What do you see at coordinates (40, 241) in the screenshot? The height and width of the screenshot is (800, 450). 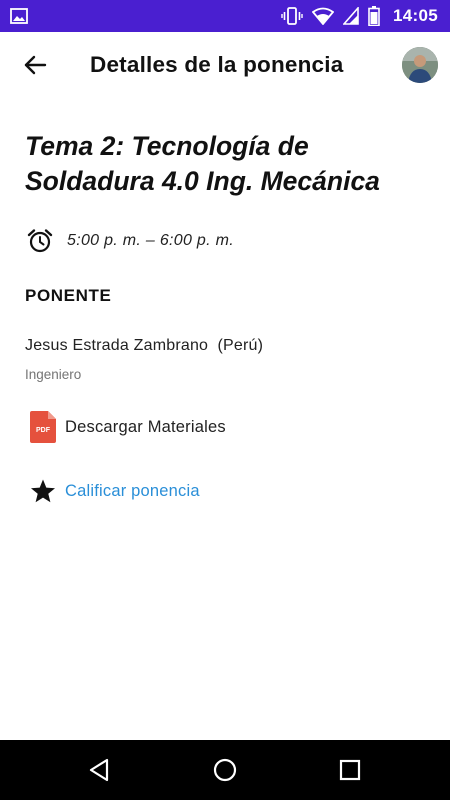 I see `alarm-clock-icon` at bounding box center [40, 241].